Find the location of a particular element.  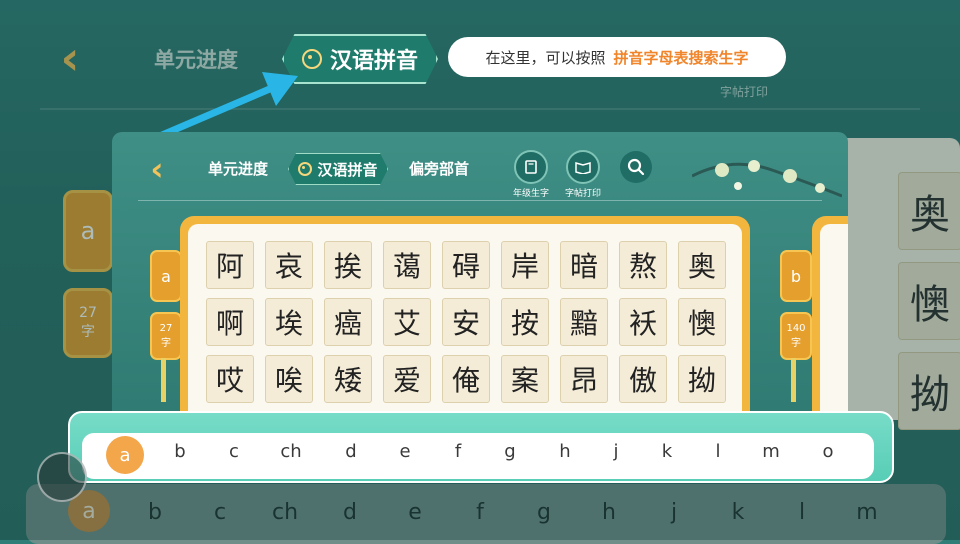

pinyin-letter-b: b is located at coordinates (180, 451).